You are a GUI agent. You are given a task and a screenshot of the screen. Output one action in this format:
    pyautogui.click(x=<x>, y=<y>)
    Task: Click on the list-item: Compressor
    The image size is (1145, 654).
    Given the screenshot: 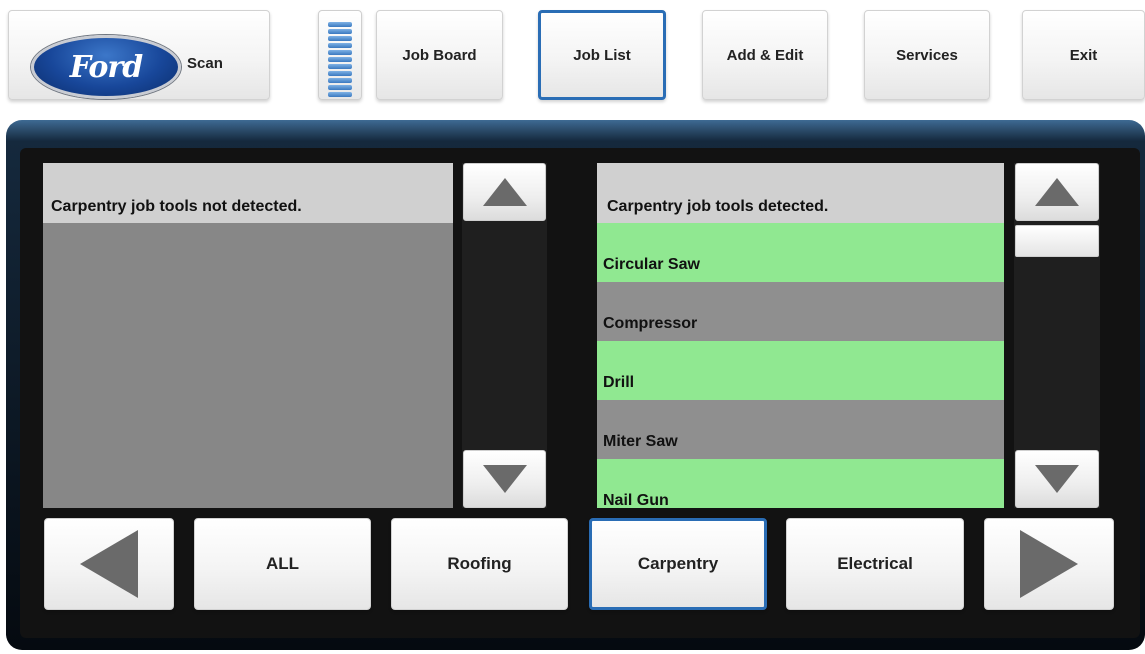 What is the action you would take?
    pyautogui.click(x=800, y=311)
    